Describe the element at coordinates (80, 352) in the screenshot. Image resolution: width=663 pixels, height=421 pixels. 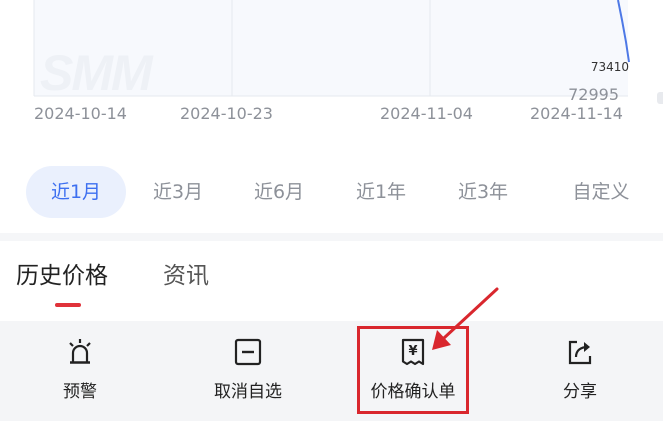
I see `alarm-light-icon` at that location.